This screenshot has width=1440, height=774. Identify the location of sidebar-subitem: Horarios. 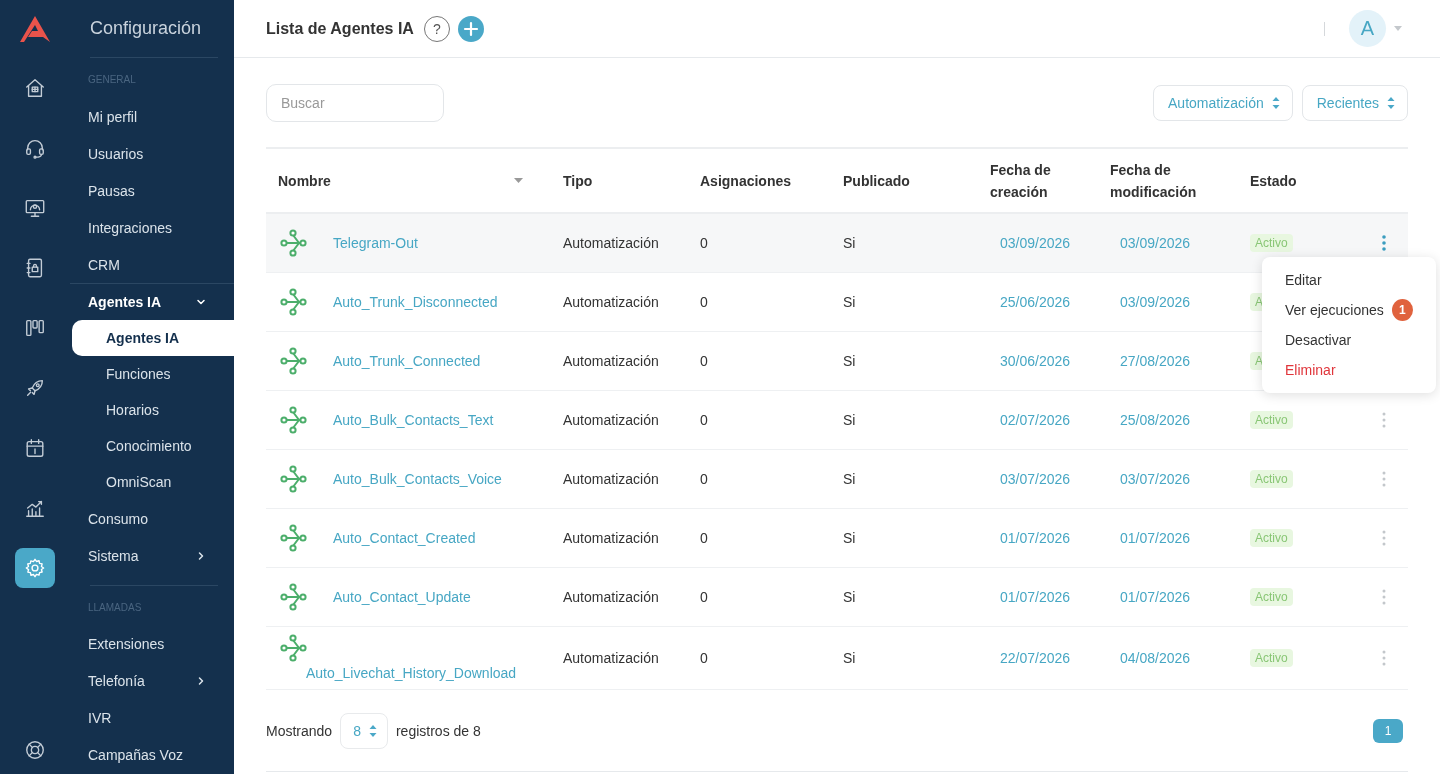
(153, 410).